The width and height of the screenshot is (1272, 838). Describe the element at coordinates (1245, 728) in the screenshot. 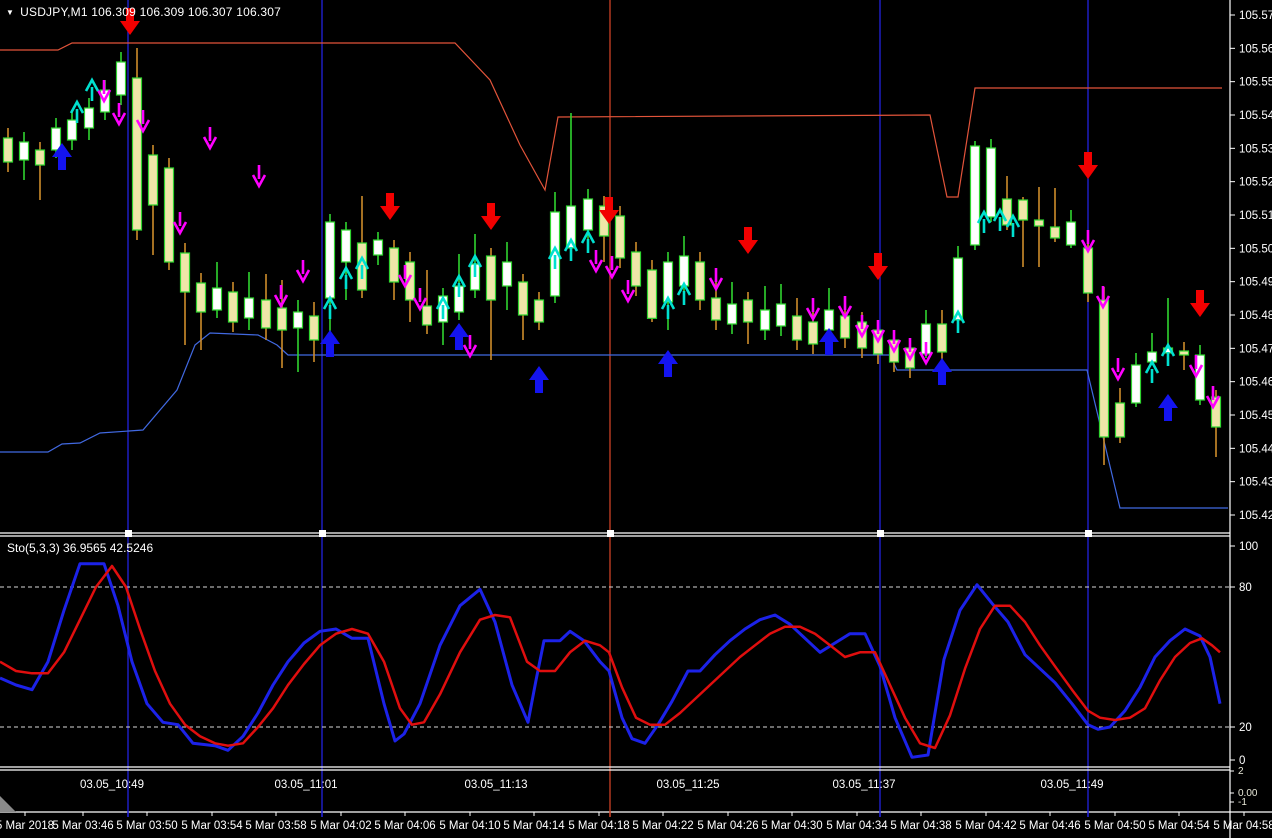

I see `stoch-axis-label: 20` at that location.